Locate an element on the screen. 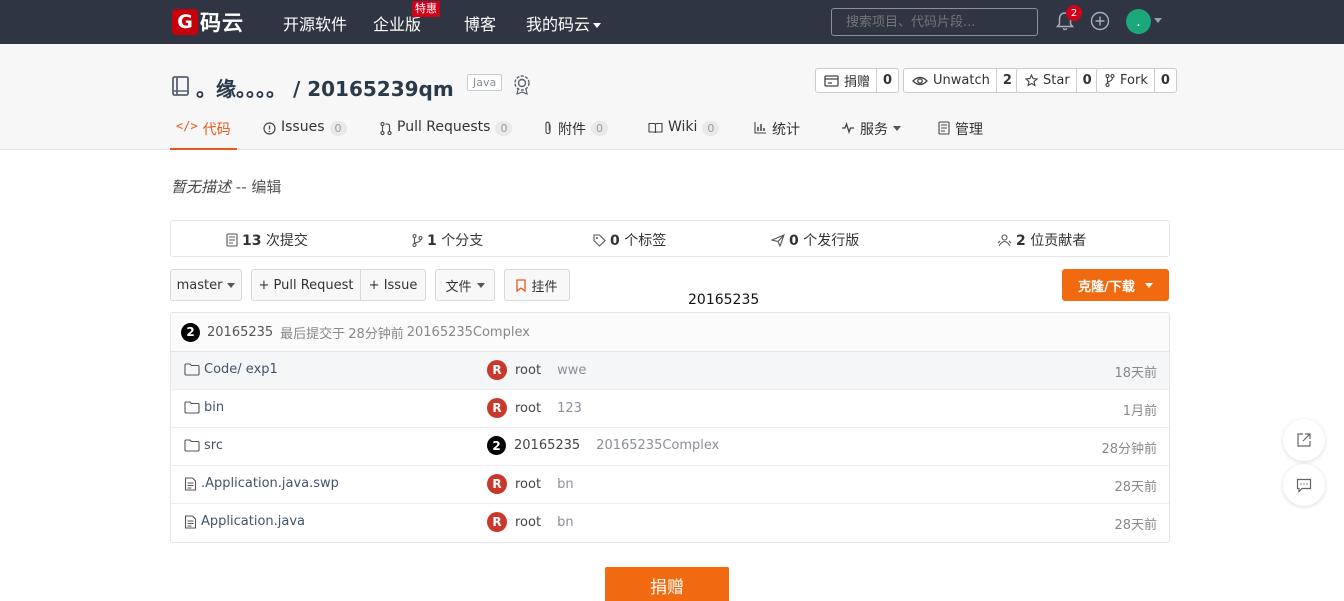 The height and width of the screenshot is (601, 1344). branches-stat: 1 个分支 is located at coordinates (447, 240).